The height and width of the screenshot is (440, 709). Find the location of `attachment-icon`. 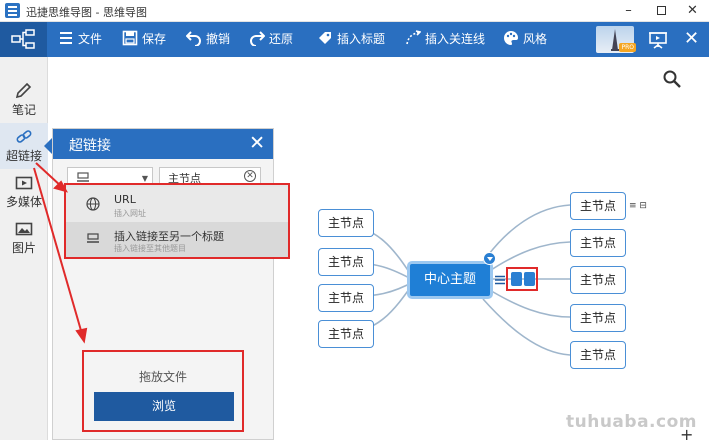

attachment-icon is located at coordinates (529, 279).